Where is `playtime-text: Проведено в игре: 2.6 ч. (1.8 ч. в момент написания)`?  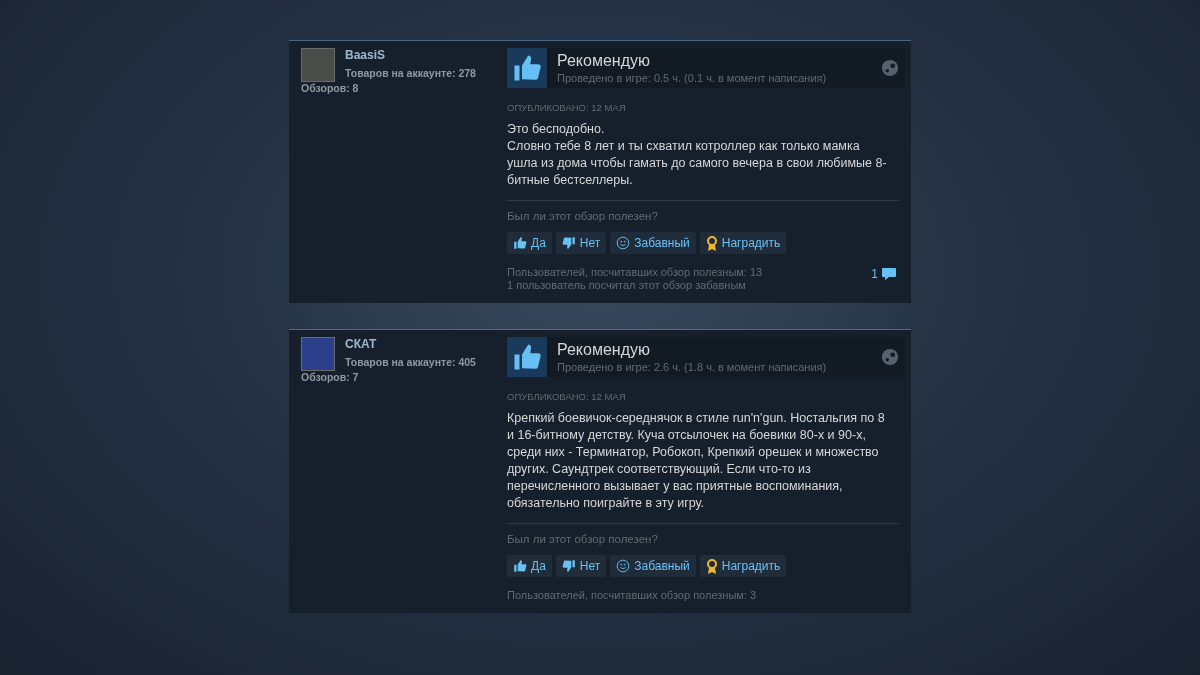
playtime-text: Проведено в игре: 2.6 ч. (1.8 ч. в момент написания) is located at coordinates (692, 367).